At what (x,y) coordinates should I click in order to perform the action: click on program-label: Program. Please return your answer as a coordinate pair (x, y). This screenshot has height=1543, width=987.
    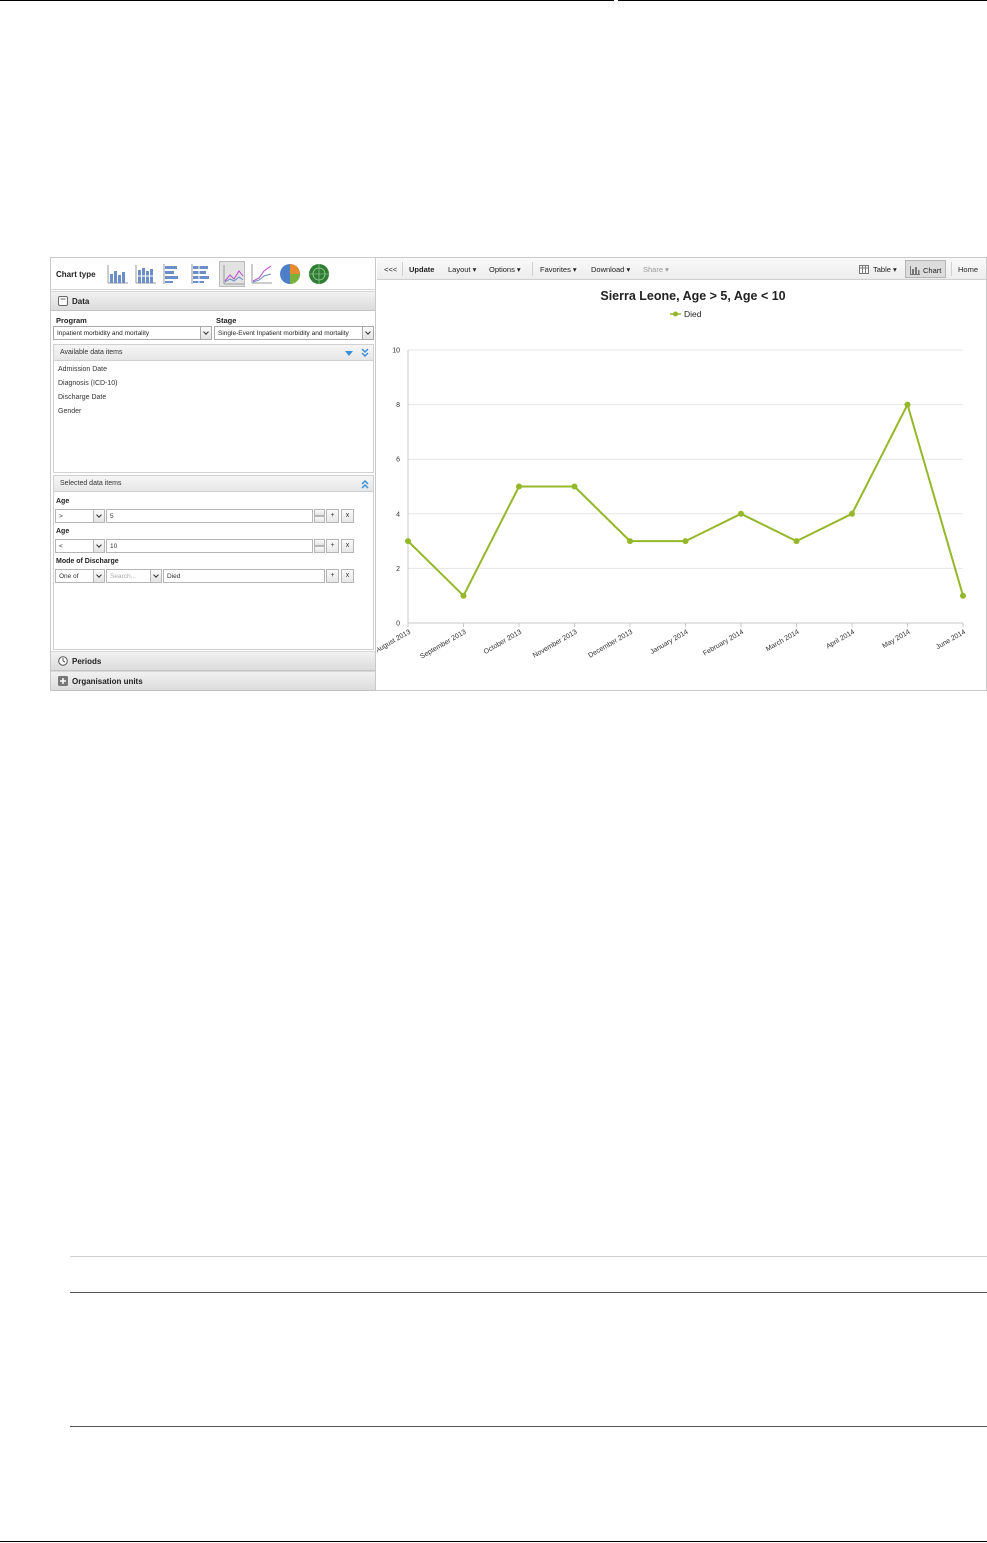
    Looking at the image, I should click on (71, 320).